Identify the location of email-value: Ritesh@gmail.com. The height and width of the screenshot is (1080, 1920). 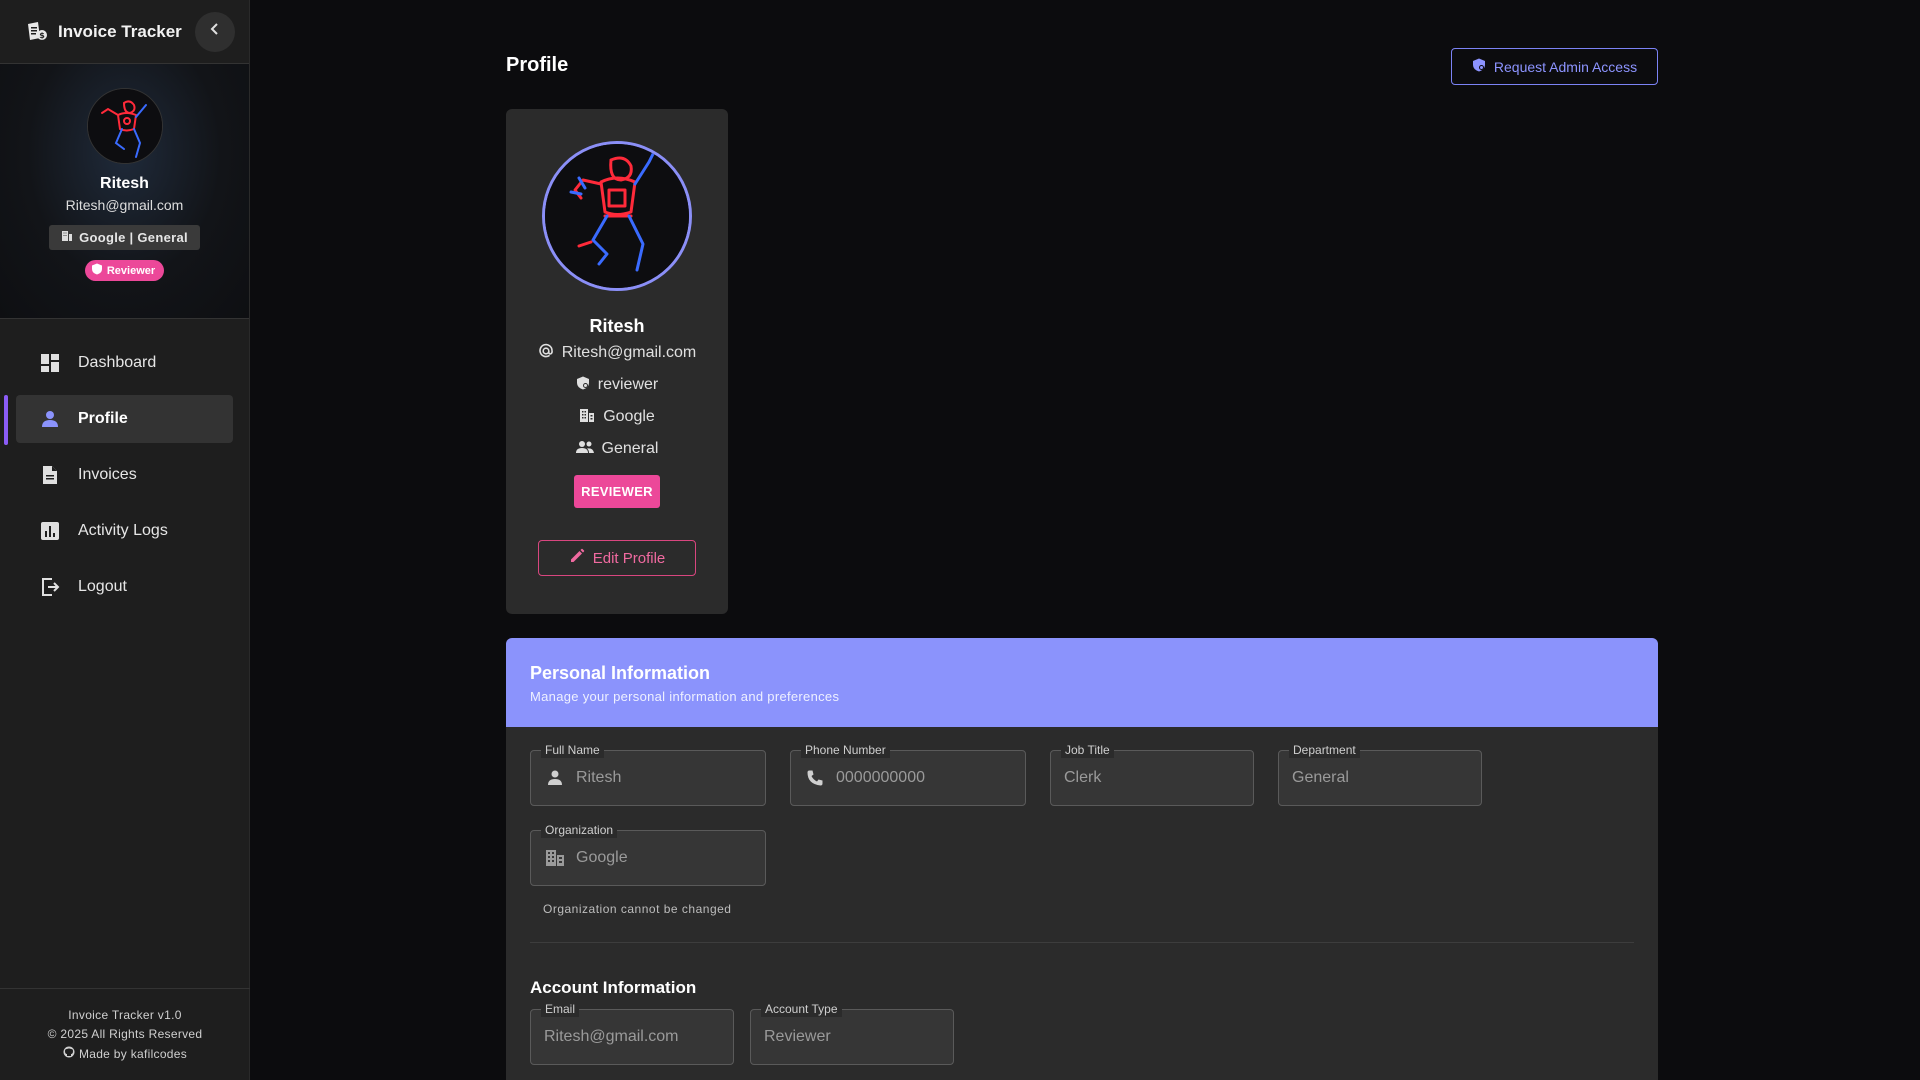
(611, 1036).